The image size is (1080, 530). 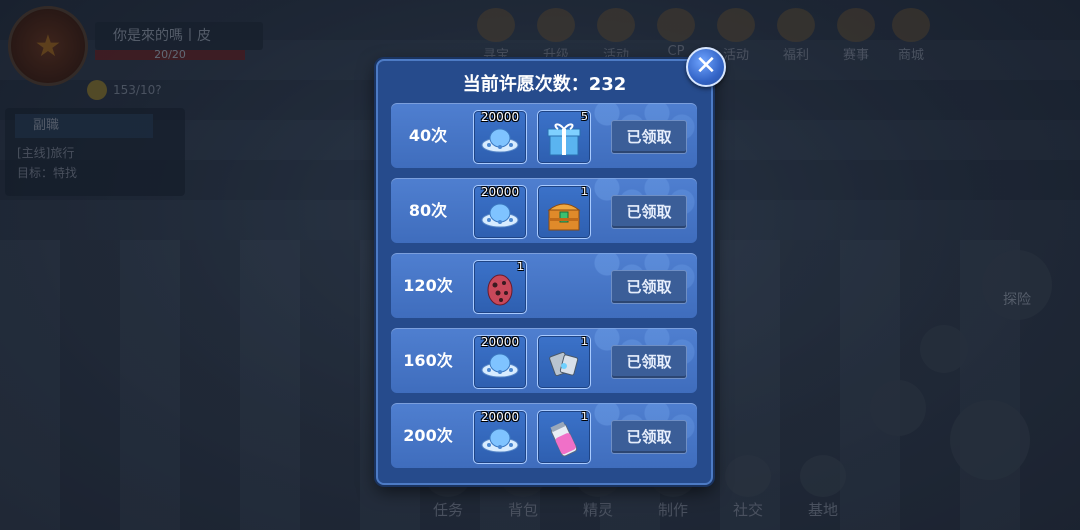 I want to click on item-quantity: 5, so click(x=584, y=116).